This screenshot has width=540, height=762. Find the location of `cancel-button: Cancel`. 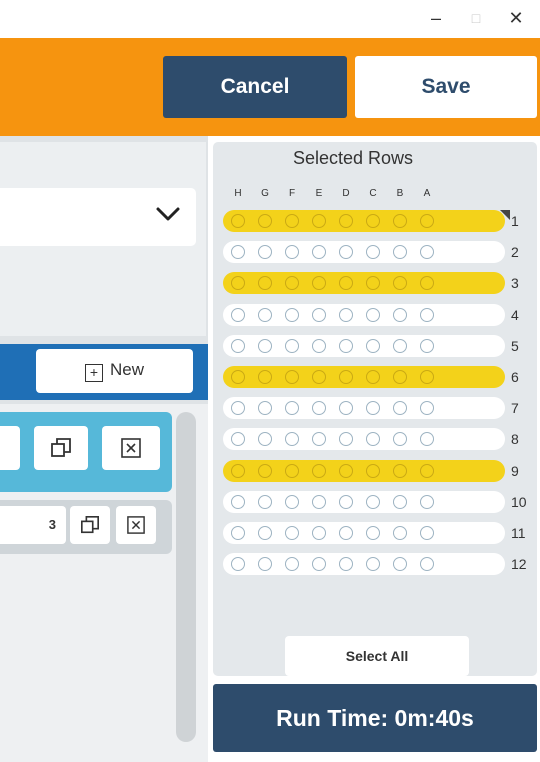

cancel-button: Cancel is located at coordinates (255, 87).